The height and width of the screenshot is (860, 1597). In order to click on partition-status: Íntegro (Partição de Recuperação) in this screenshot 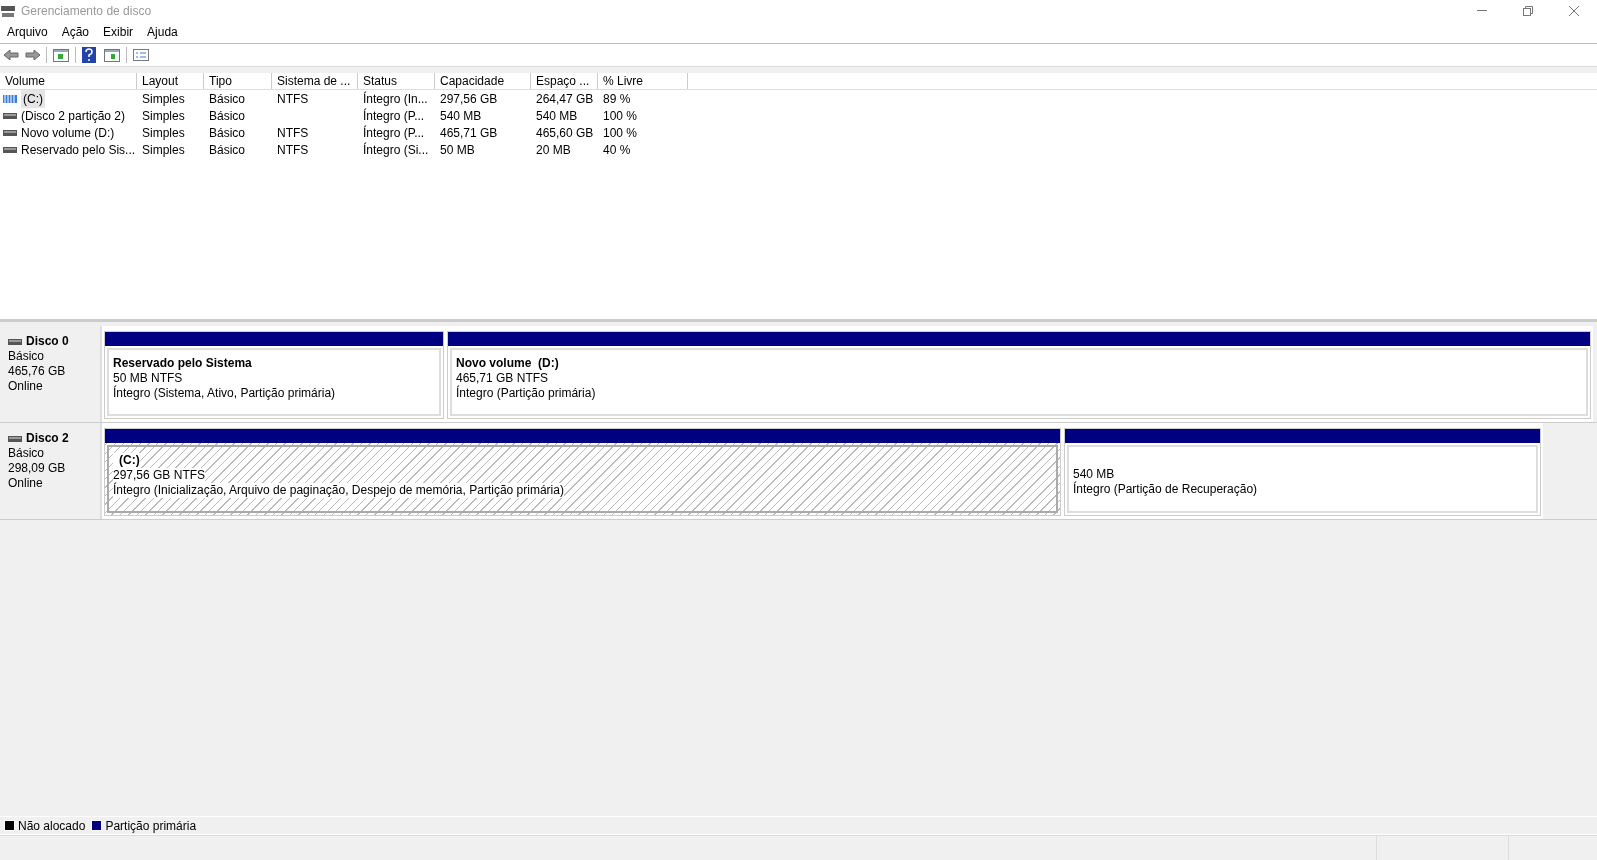, I will do `click(1165, 489)`.